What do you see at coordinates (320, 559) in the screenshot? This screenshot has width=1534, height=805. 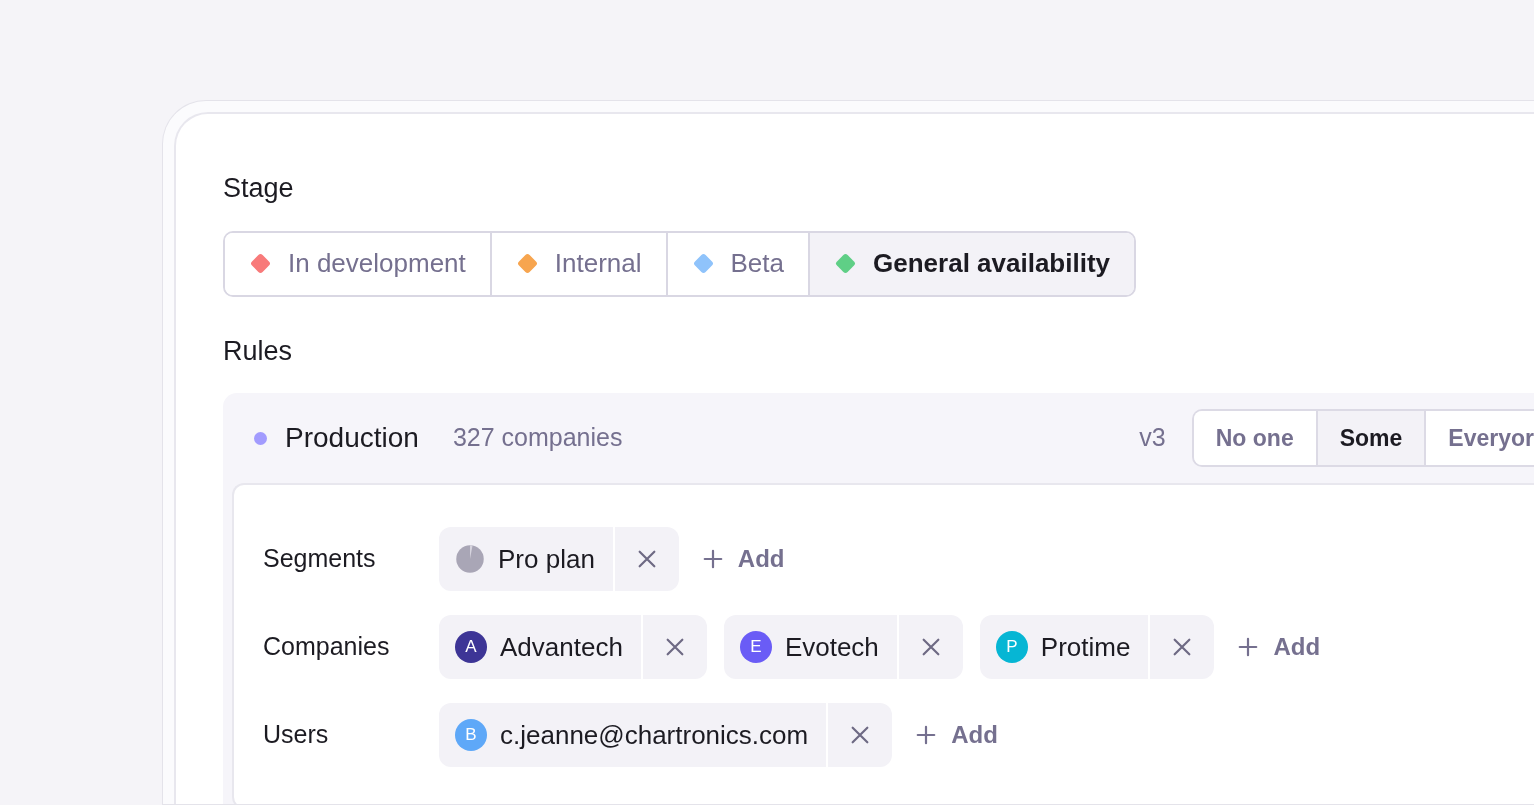 I see `row-label: Segments` at bounding box center [320, 559].